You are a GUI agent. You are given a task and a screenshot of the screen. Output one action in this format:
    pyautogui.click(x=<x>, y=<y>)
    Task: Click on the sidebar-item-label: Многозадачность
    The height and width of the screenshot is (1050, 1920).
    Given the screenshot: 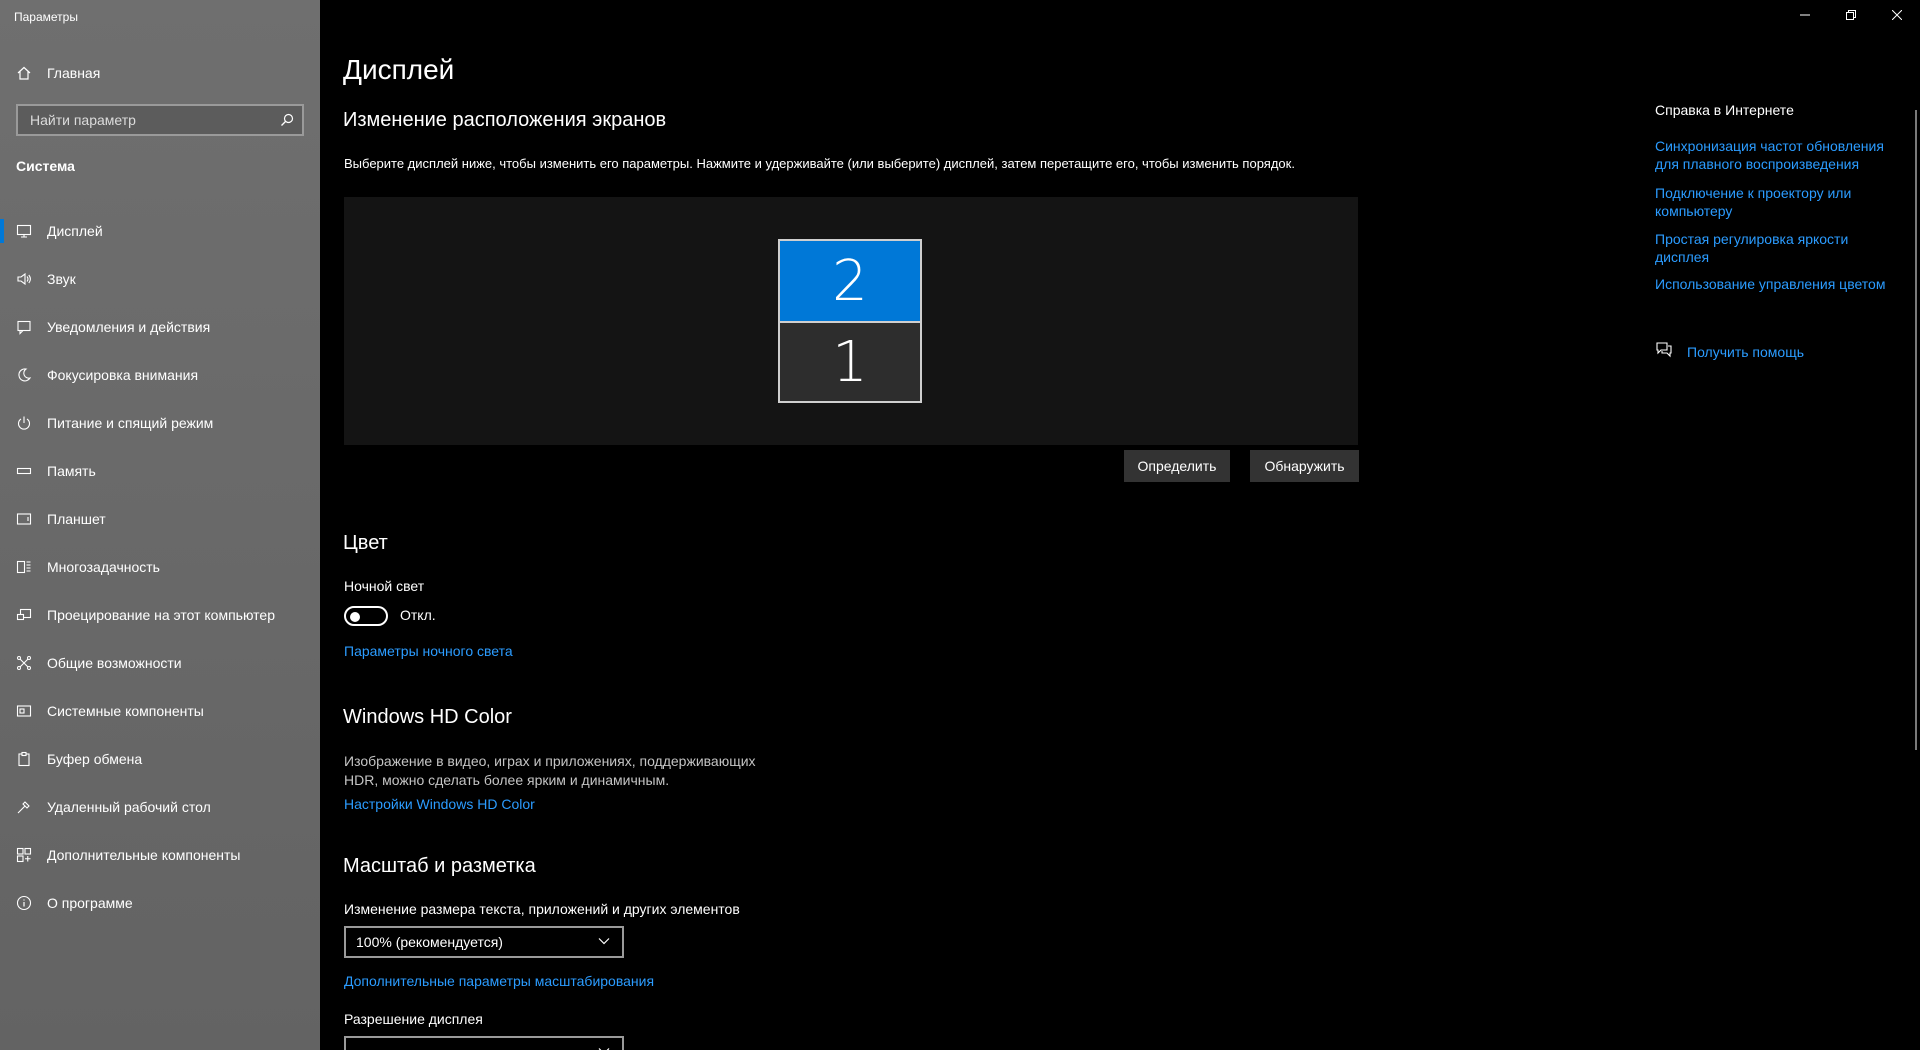 What is the action you would take?
    pyautogui.click(x=103, y=567)
    